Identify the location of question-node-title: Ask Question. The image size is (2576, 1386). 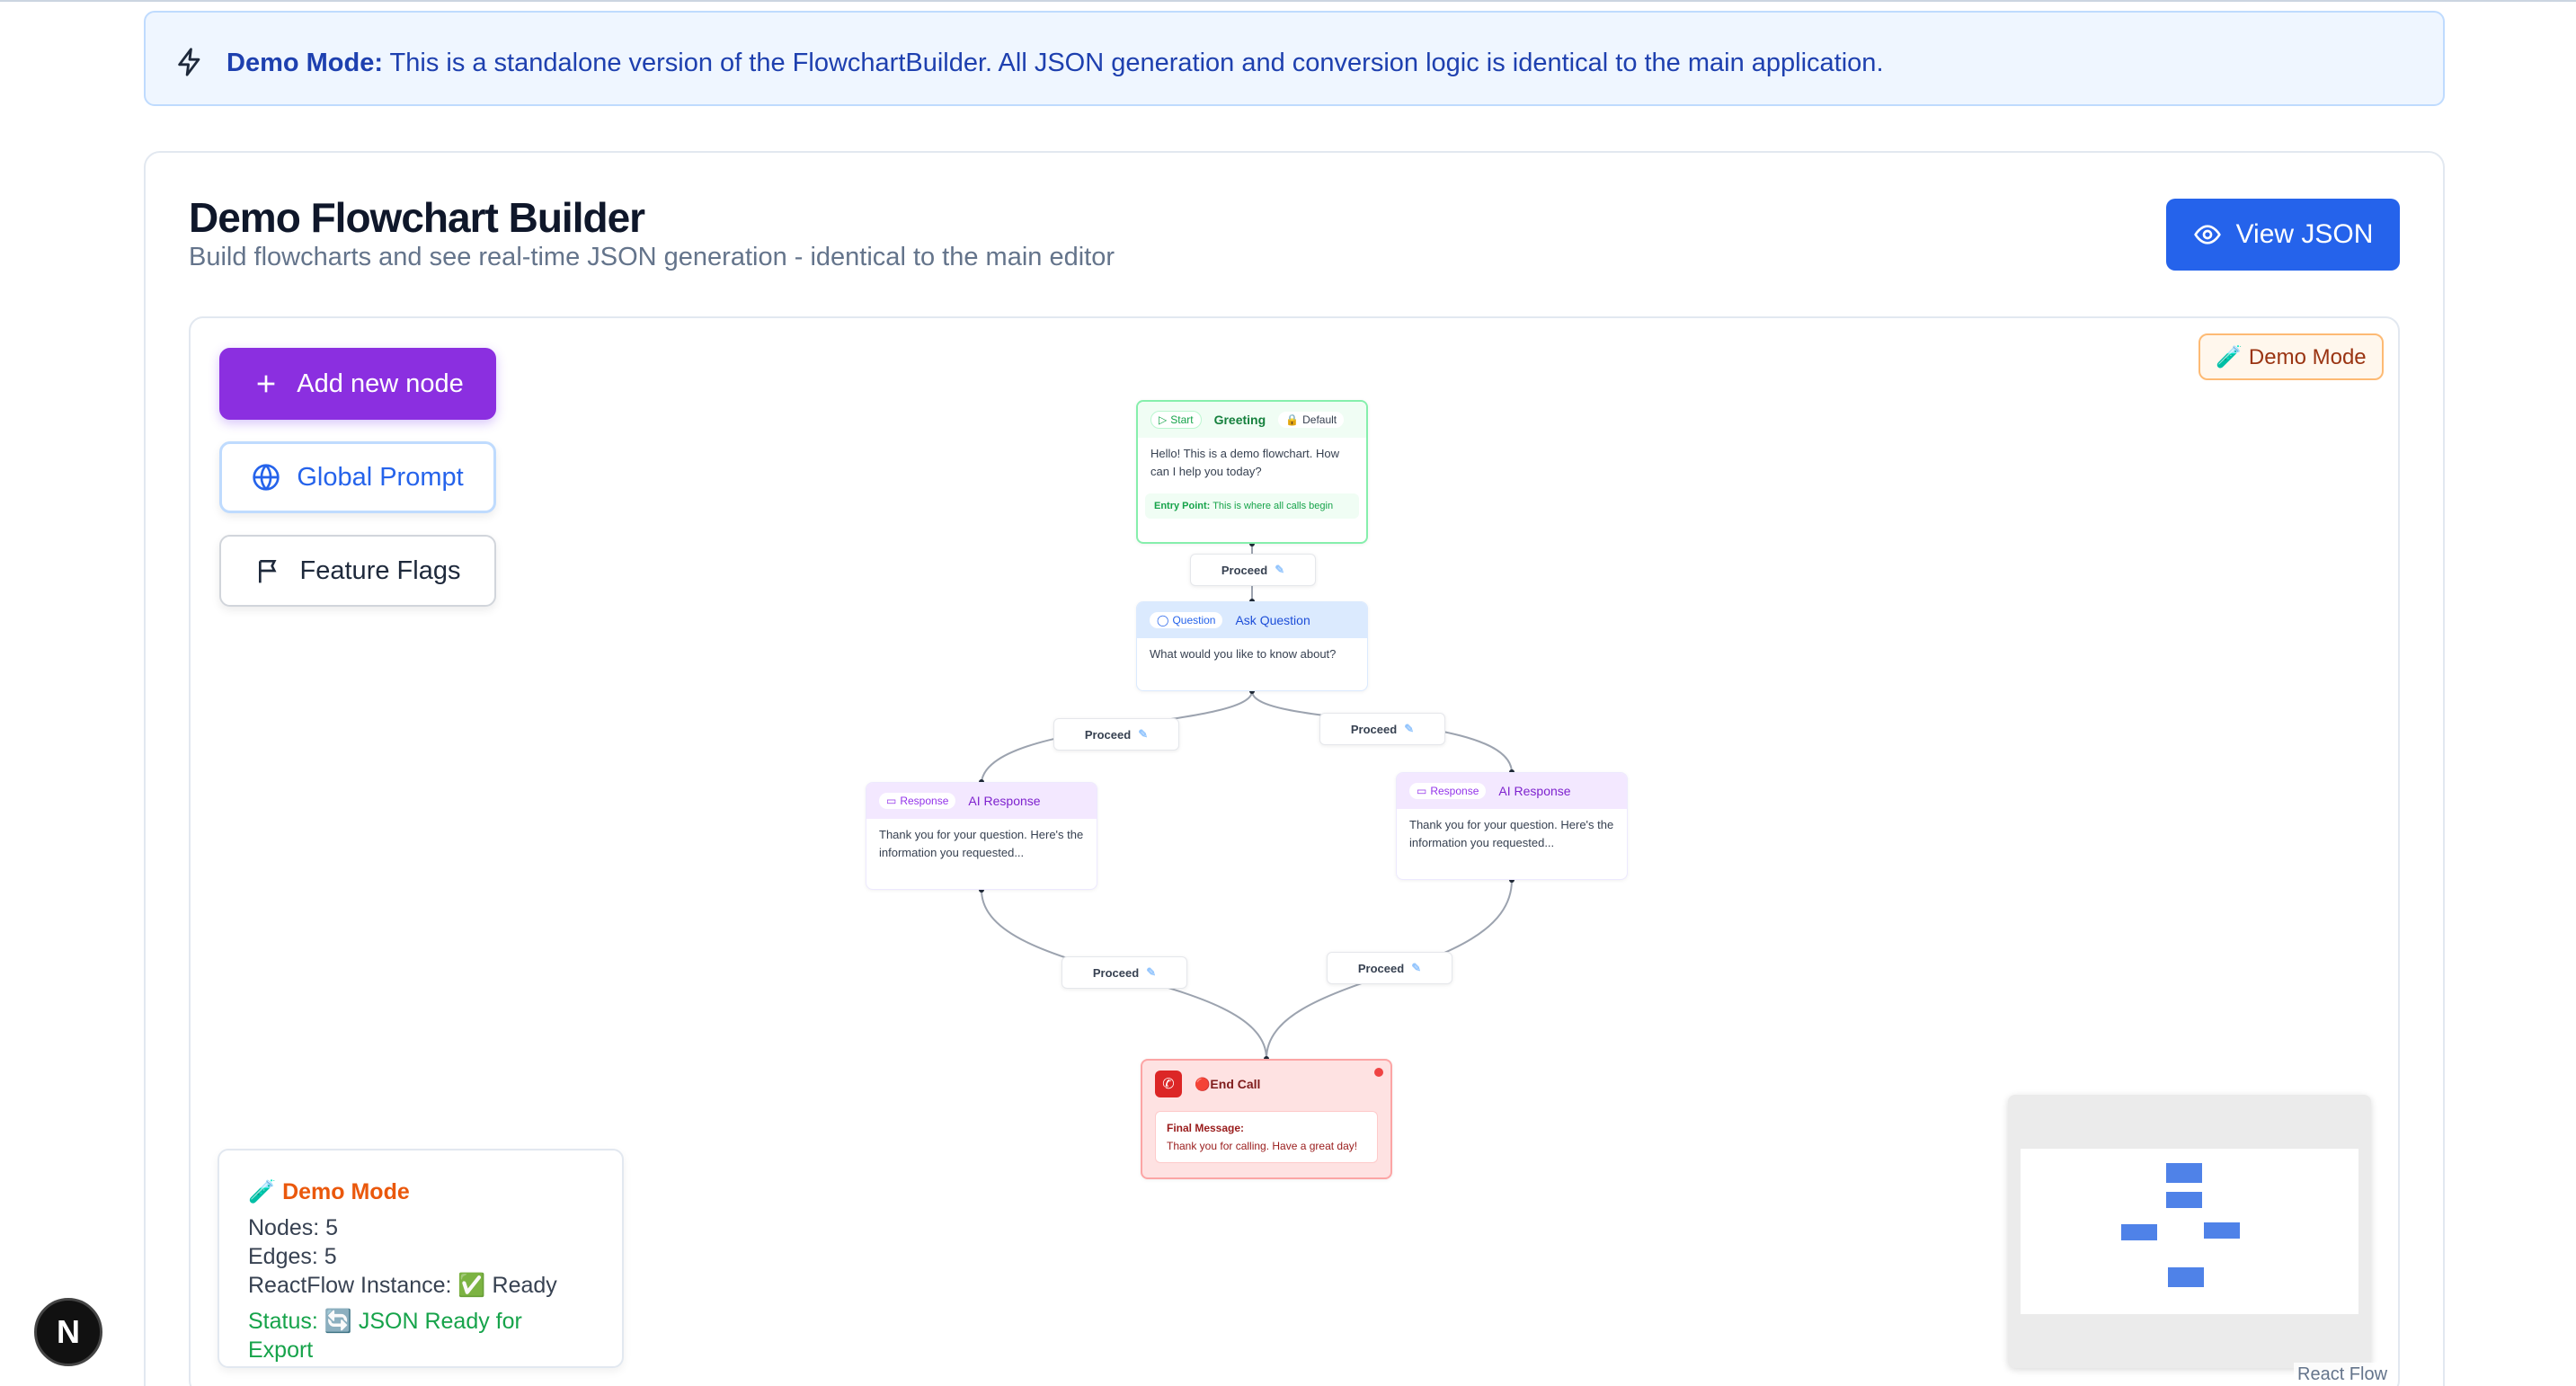
(1272, 620).